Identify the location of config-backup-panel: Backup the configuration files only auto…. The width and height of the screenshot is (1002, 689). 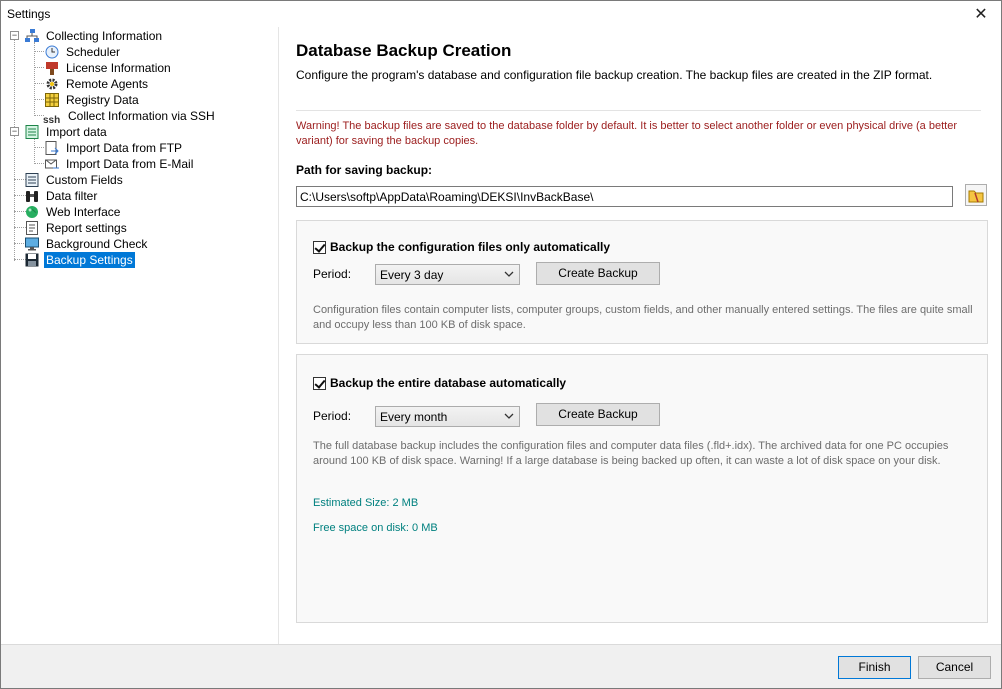
(642, 282).